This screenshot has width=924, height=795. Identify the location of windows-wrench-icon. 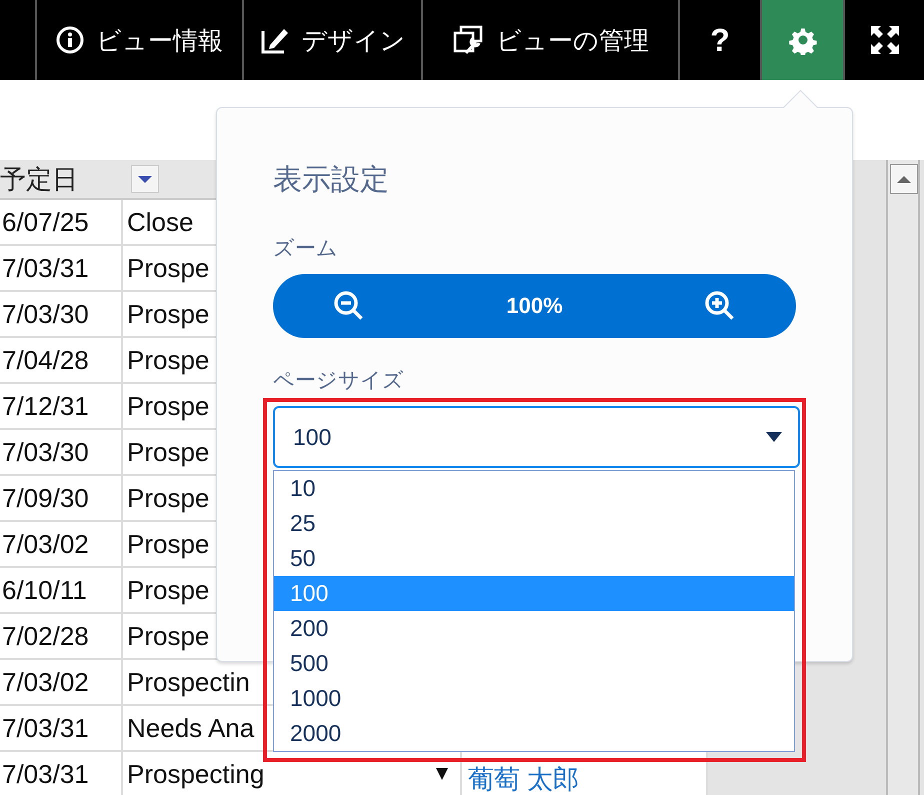
(468, 40).